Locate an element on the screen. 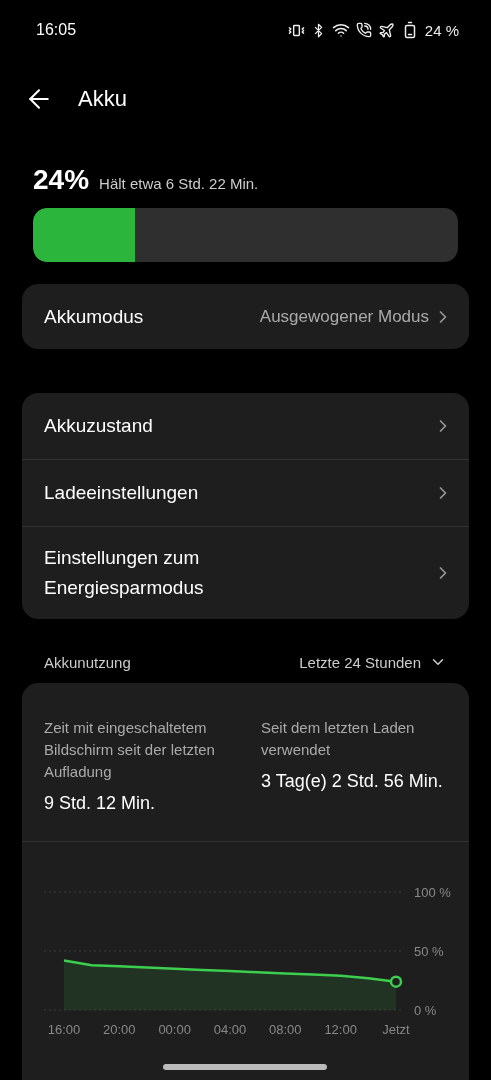  axis-label: 50 % is located at coordinates (429, 951).